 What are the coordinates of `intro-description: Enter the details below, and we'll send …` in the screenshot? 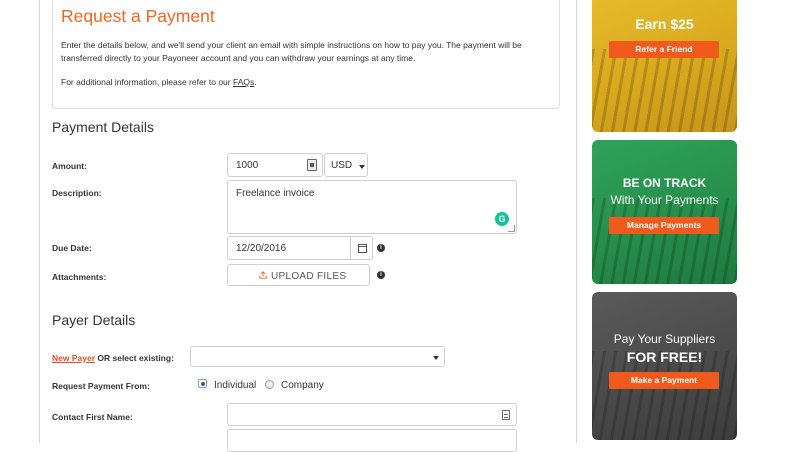 It's located at (291, 51).